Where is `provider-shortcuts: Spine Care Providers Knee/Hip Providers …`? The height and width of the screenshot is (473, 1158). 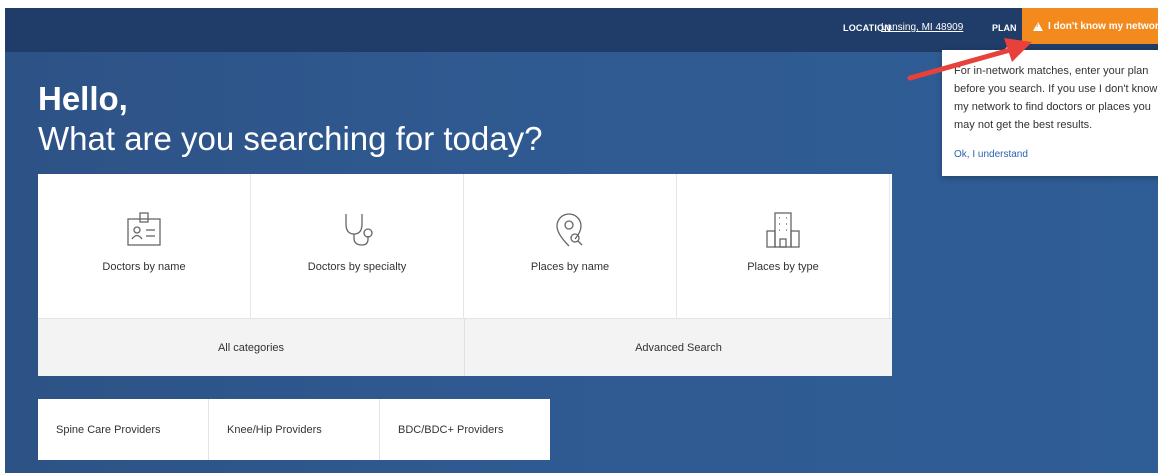 provider-shortcuts: Spine Care Providers Knee/Hip Providers … is located at coordinates (294, 429).